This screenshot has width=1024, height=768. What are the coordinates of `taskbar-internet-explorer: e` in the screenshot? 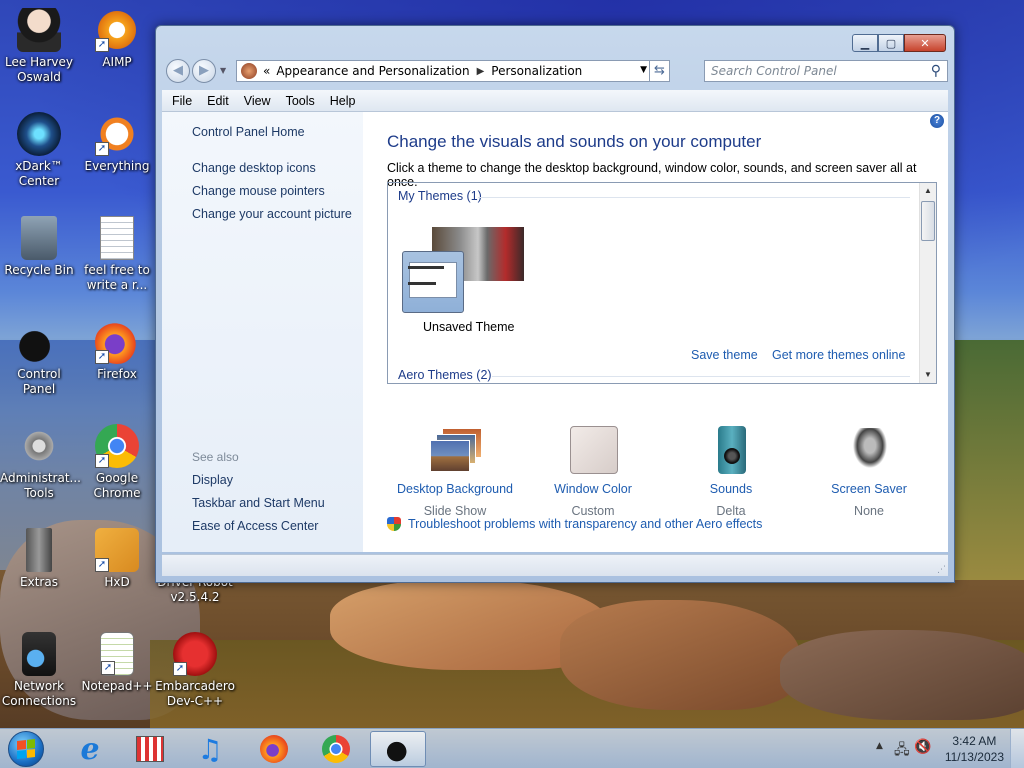 It's located at (90, 749).